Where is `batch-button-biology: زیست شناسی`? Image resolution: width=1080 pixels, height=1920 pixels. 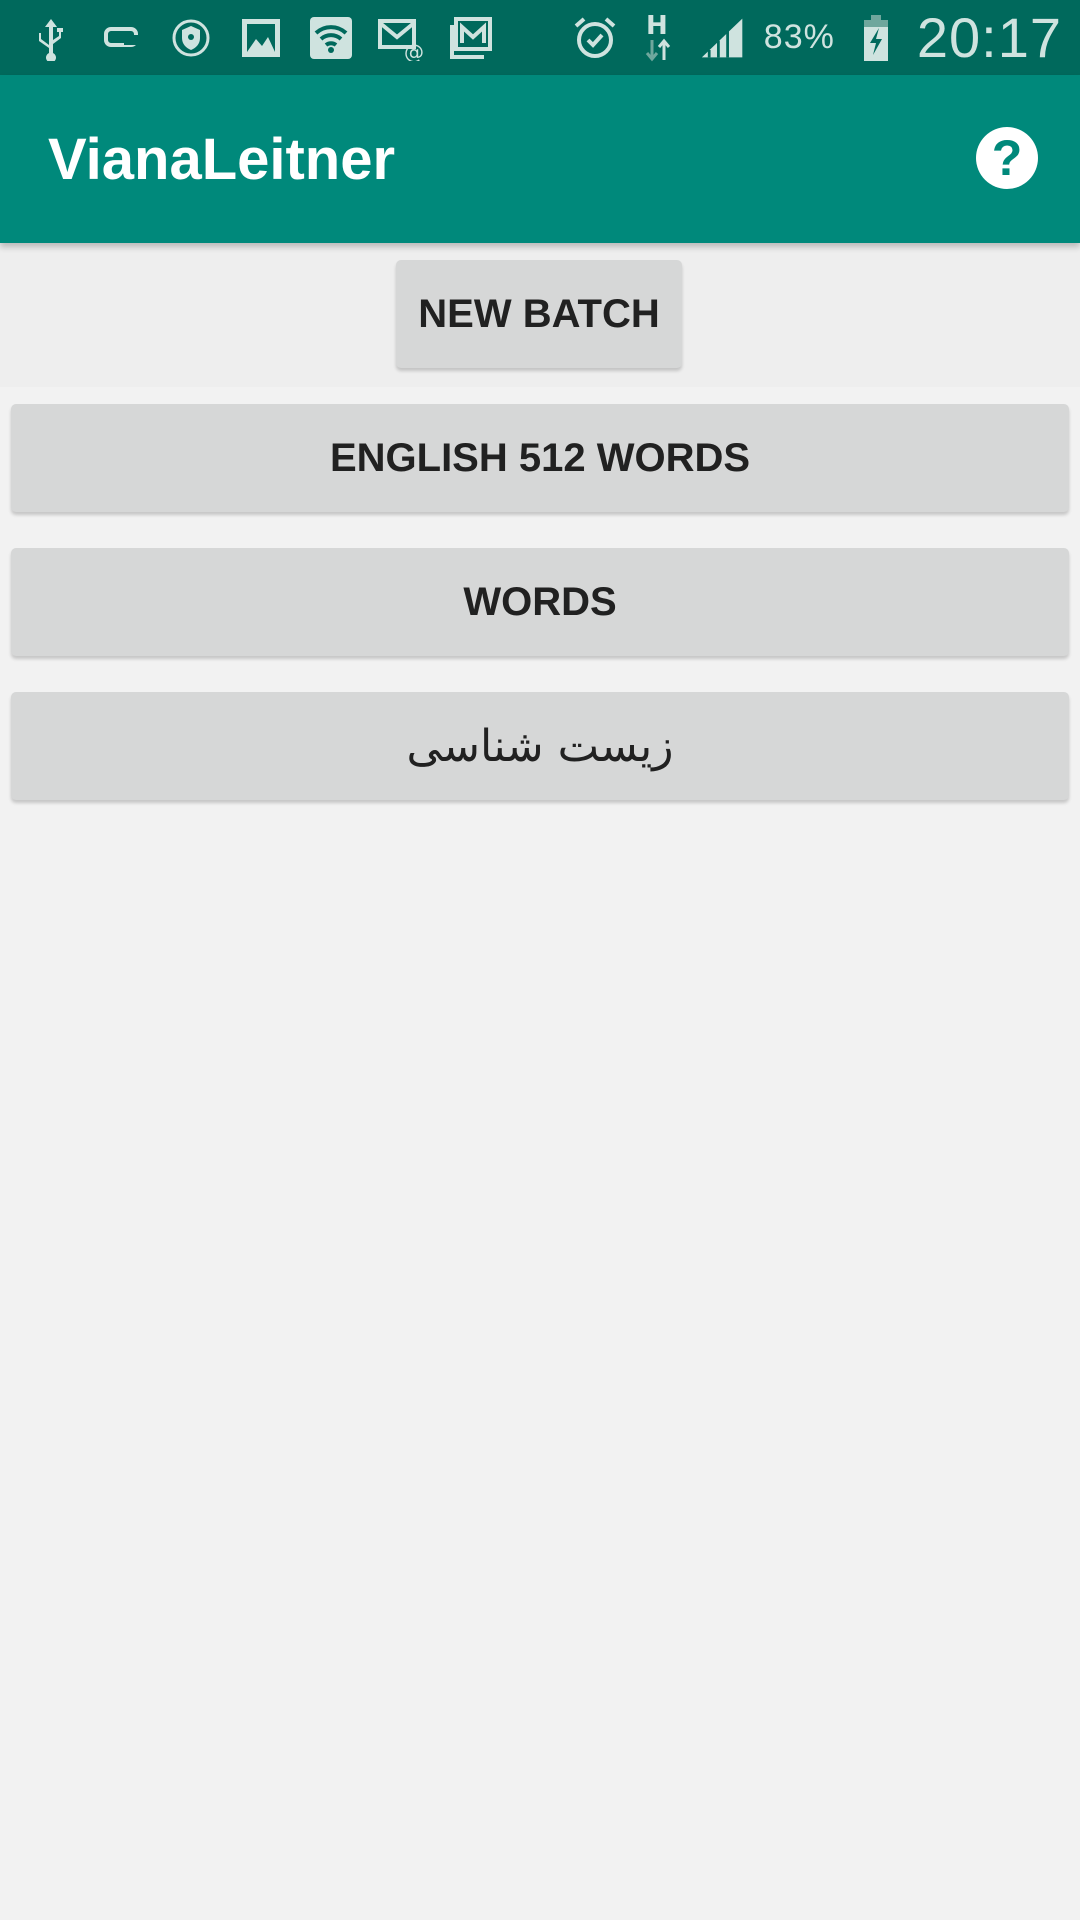 batch-button-biology: زیست شناسی is located at coordinates (540, 746).